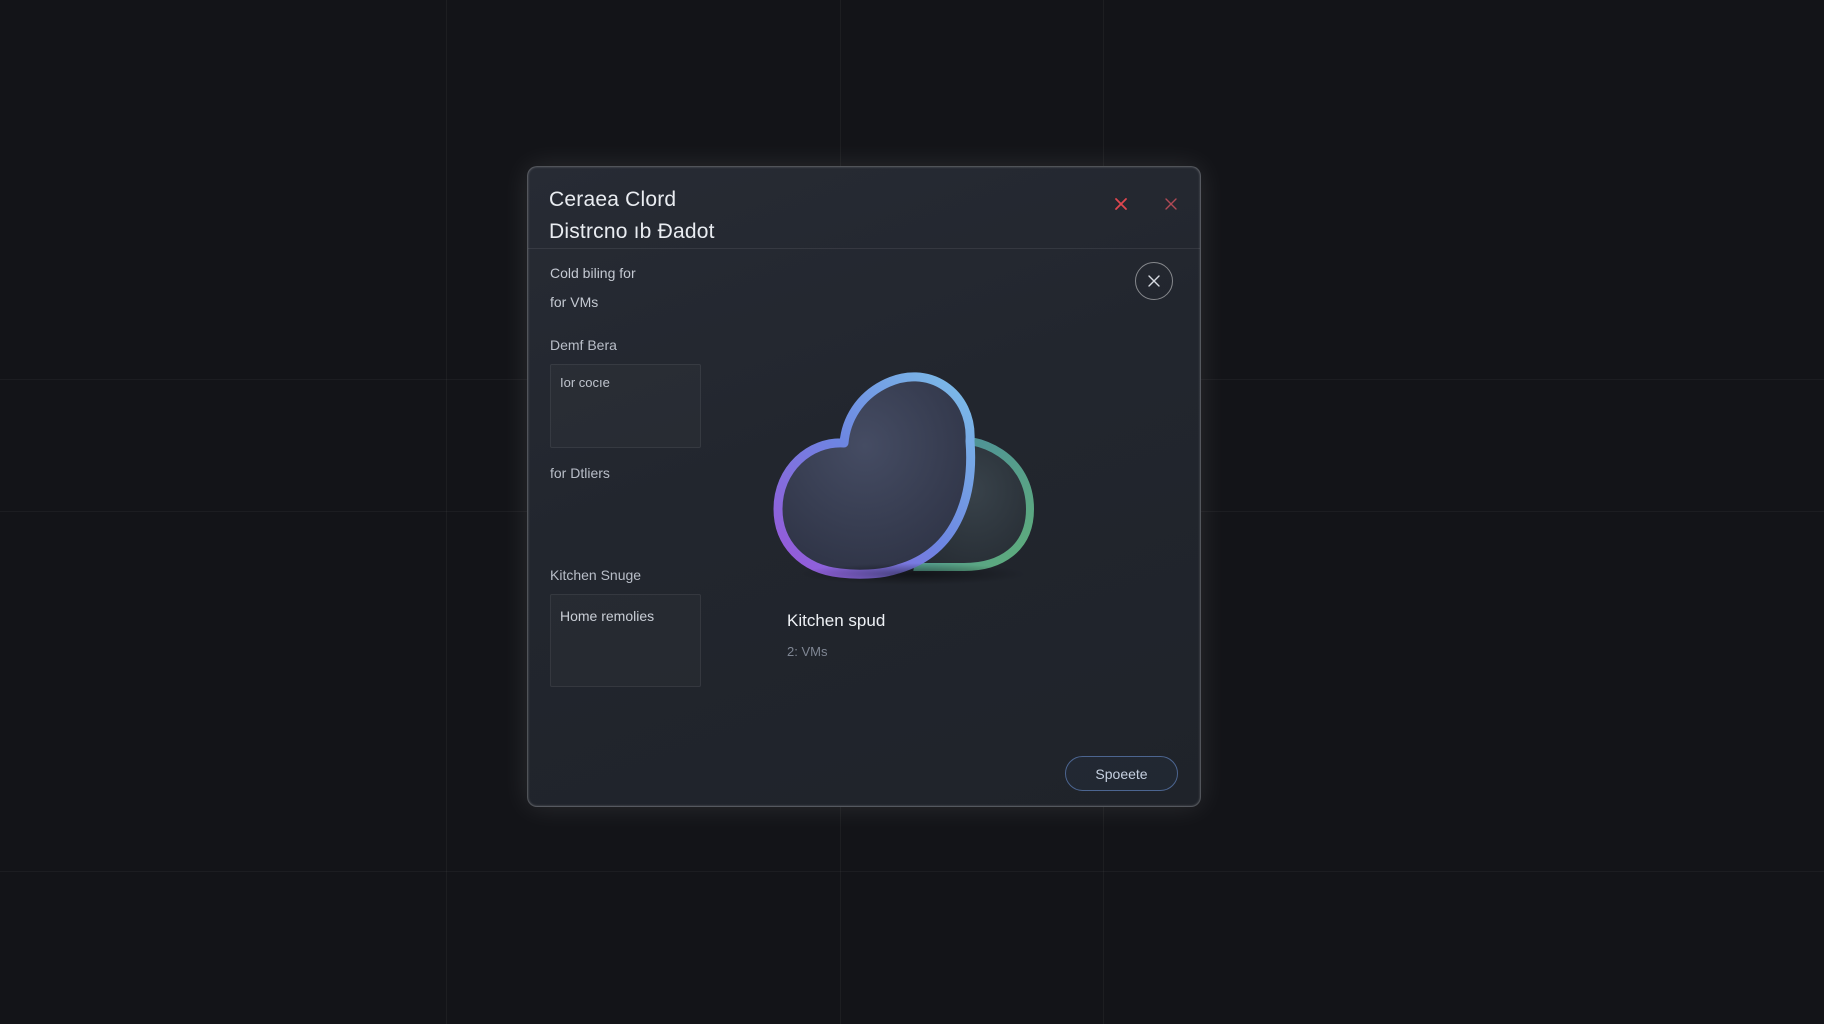  I want to click on field1-input: Ior cocıe, so click(625, 406).